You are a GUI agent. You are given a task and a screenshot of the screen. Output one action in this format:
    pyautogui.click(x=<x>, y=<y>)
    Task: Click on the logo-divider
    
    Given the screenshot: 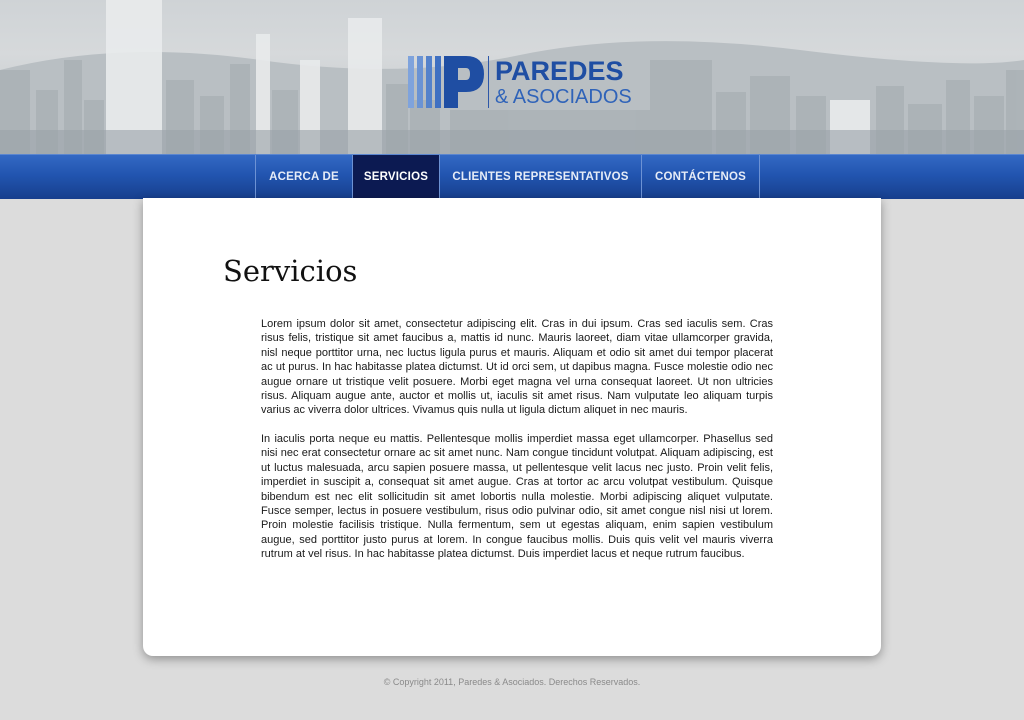 What is the action you would take?
    pyautogui.click(x=488, y=82)
    